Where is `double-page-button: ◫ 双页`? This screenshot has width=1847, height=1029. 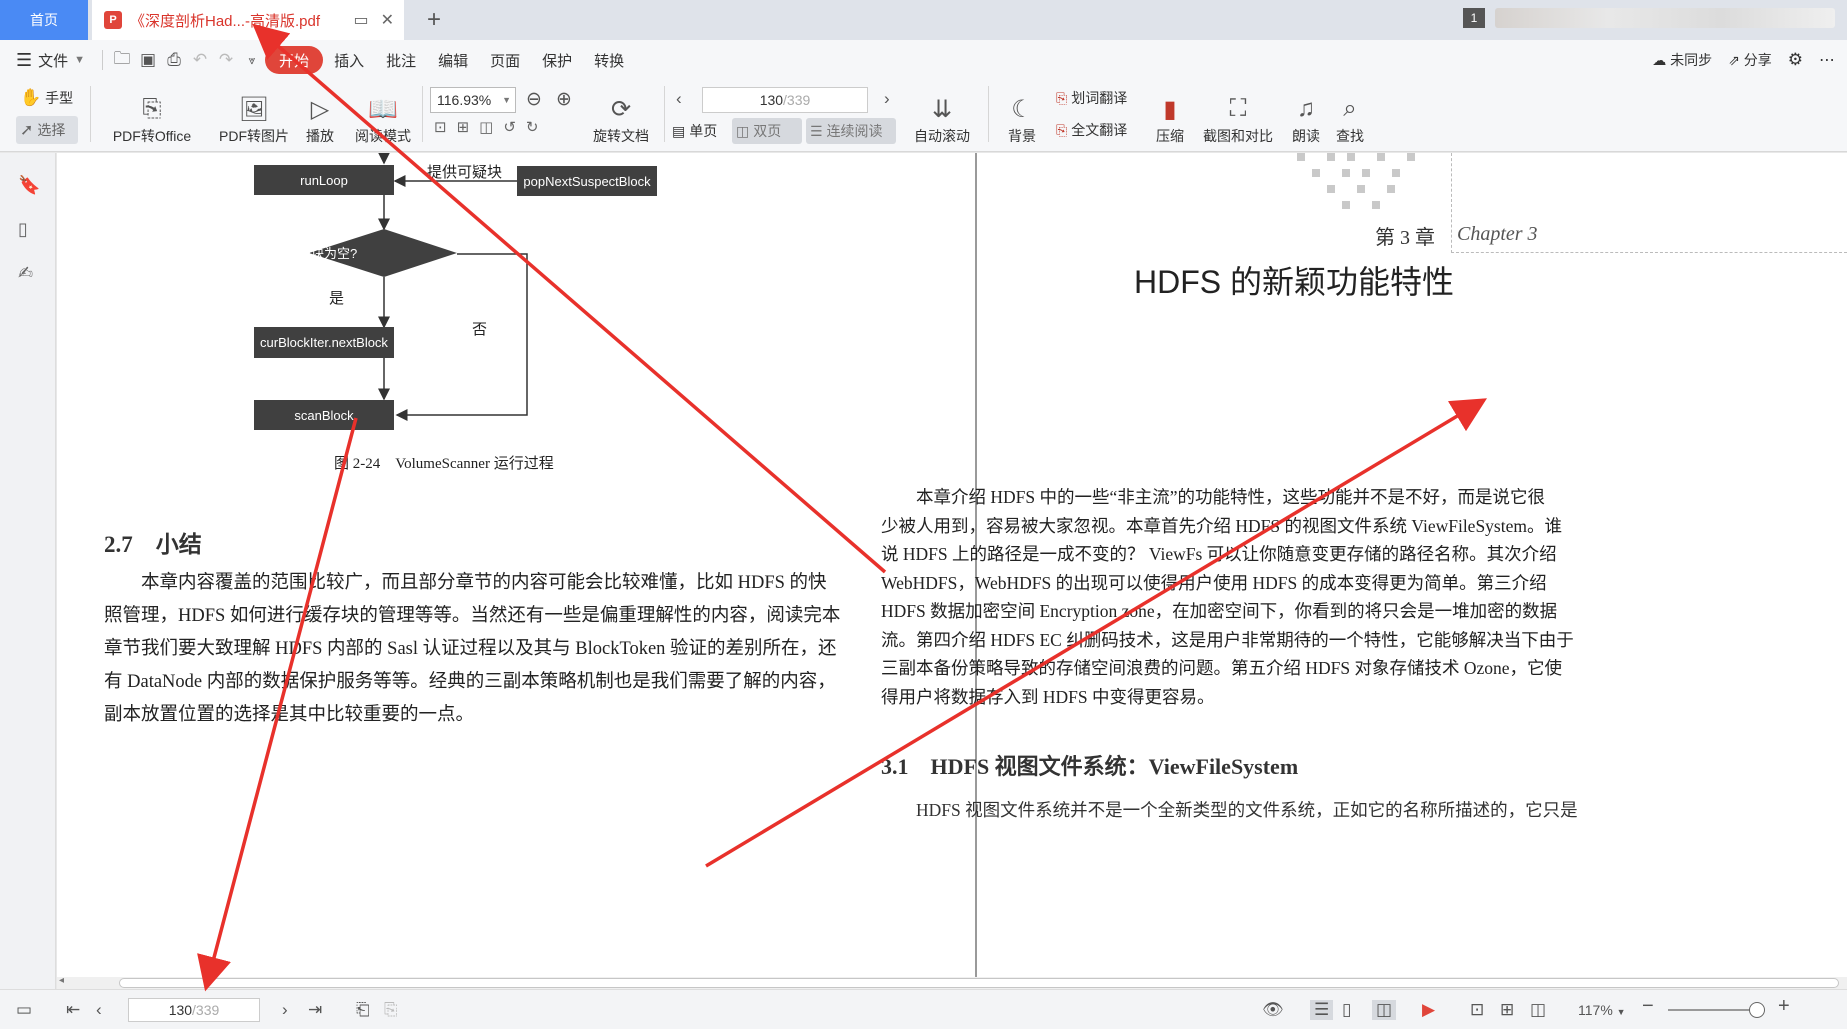 double-page-button: ◫ 双页 is located at coordinates (767, 131).